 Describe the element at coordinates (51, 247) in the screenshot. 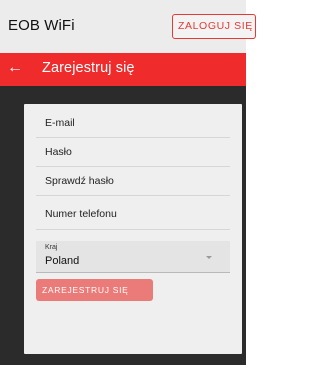

I see `country-select-caption: Kraj` at that location.